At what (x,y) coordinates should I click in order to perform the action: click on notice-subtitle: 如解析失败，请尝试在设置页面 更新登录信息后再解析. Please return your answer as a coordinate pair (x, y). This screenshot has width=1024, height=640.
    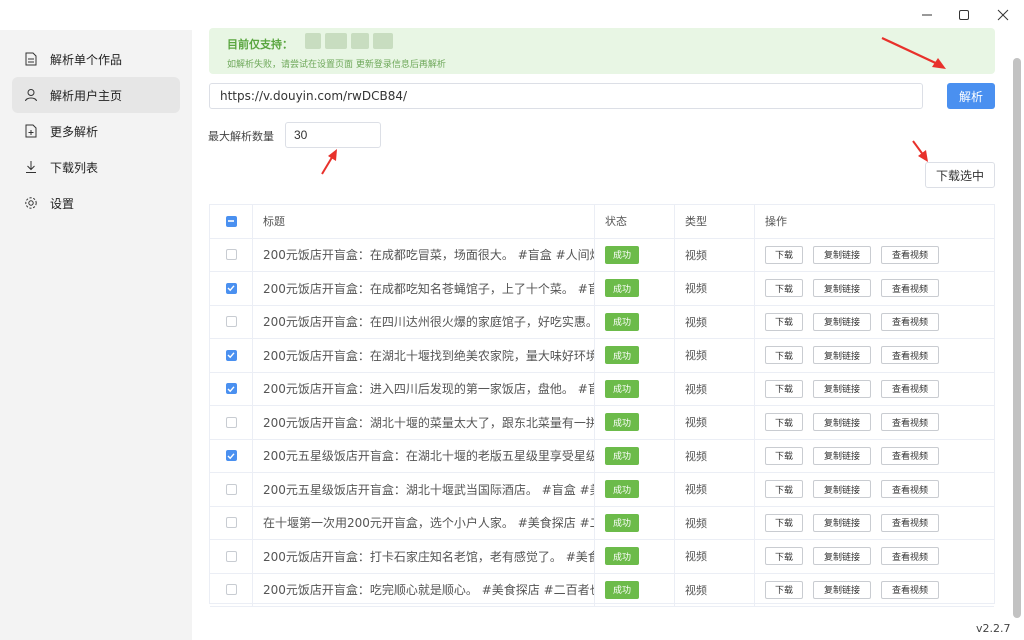
    Looking at the image, I should click on (336, 65).